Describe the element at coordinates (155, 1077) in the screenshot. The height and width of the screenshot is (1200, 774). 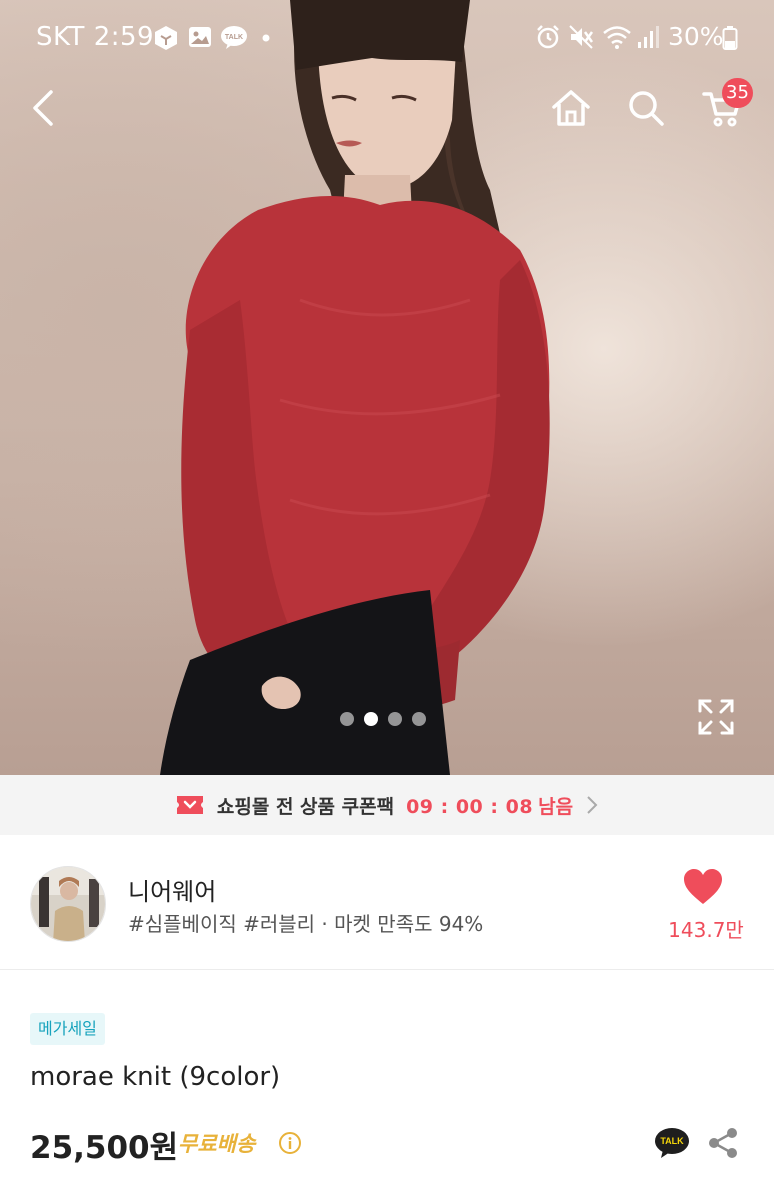
I see `product-title: morae knit (9color)` at that location.